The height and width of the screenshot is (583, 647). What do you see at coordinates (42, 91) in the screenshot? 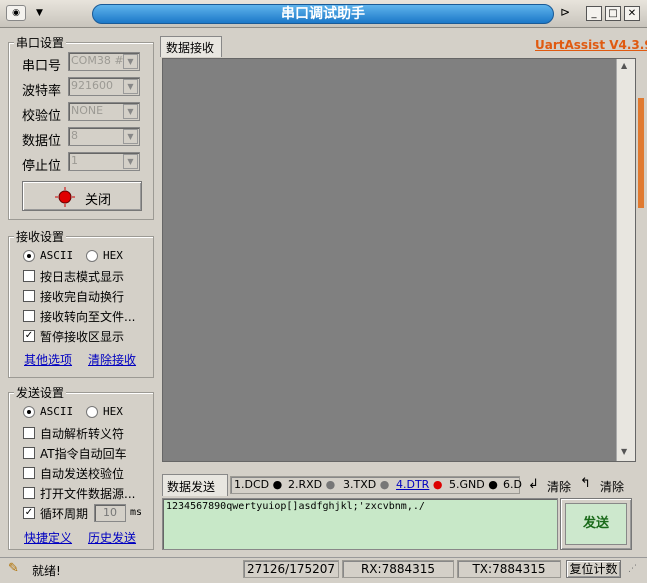
I see `baud-label: 波特率` at bounding box center [42, 91].